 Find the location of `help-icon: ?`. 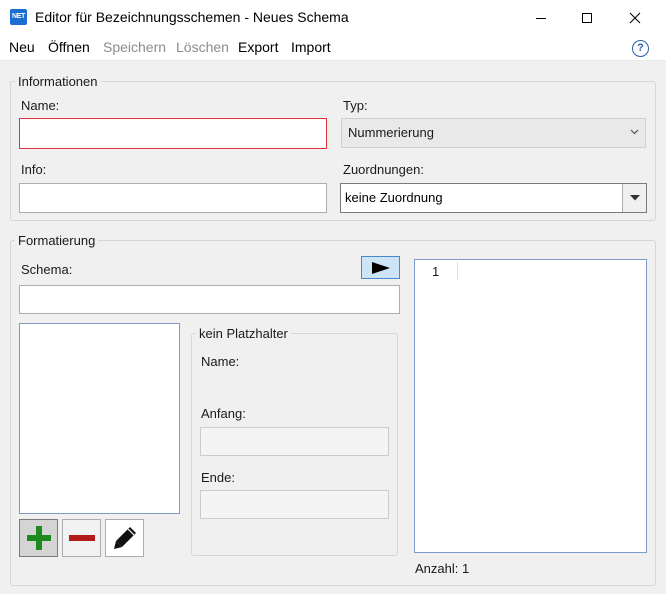

help-icon: ? is located at coordinates (640, 48).